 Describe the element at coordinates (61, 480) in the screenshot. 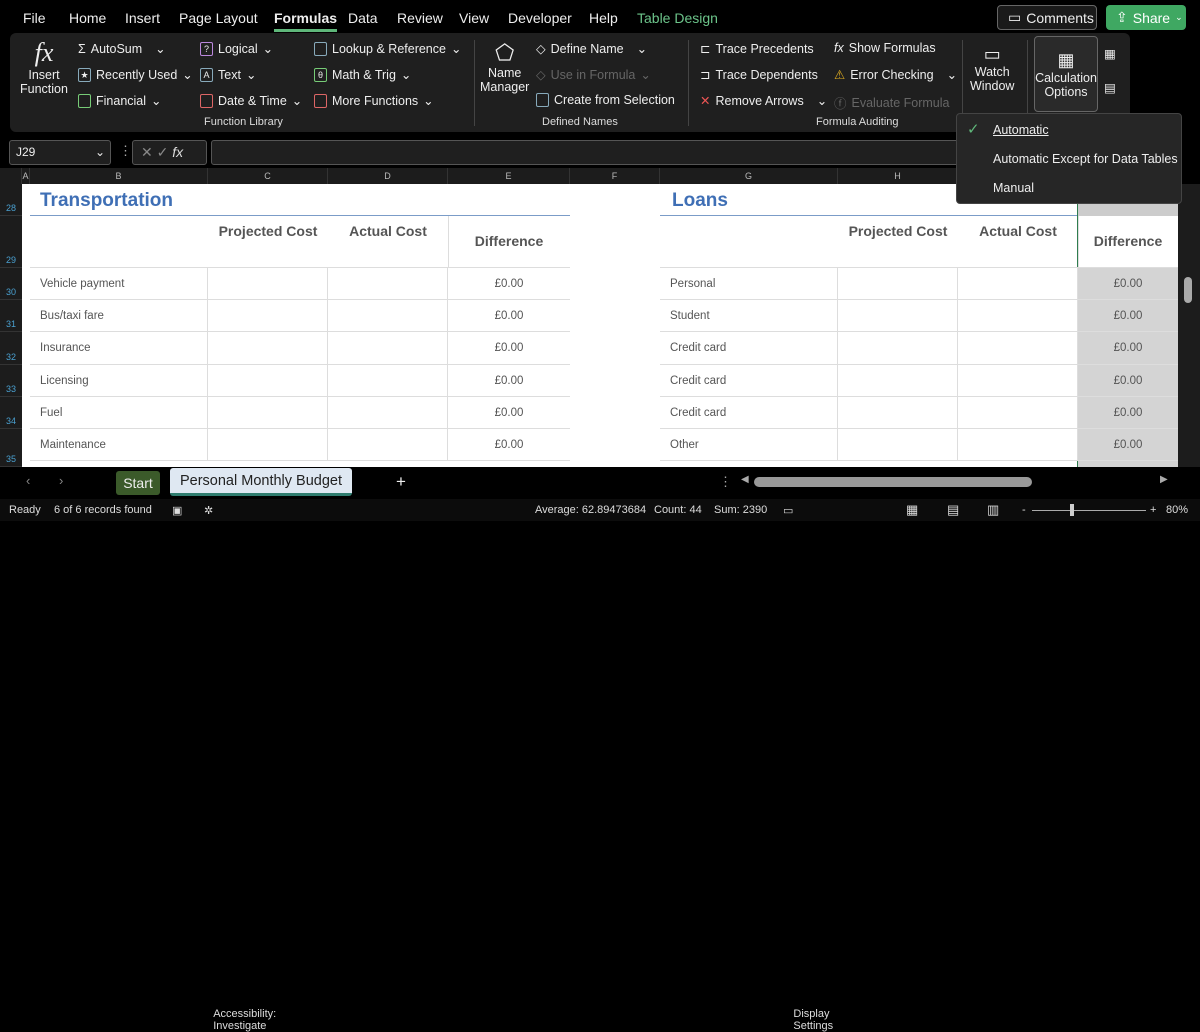

I see `scroll-right-icon: ›` at that location.